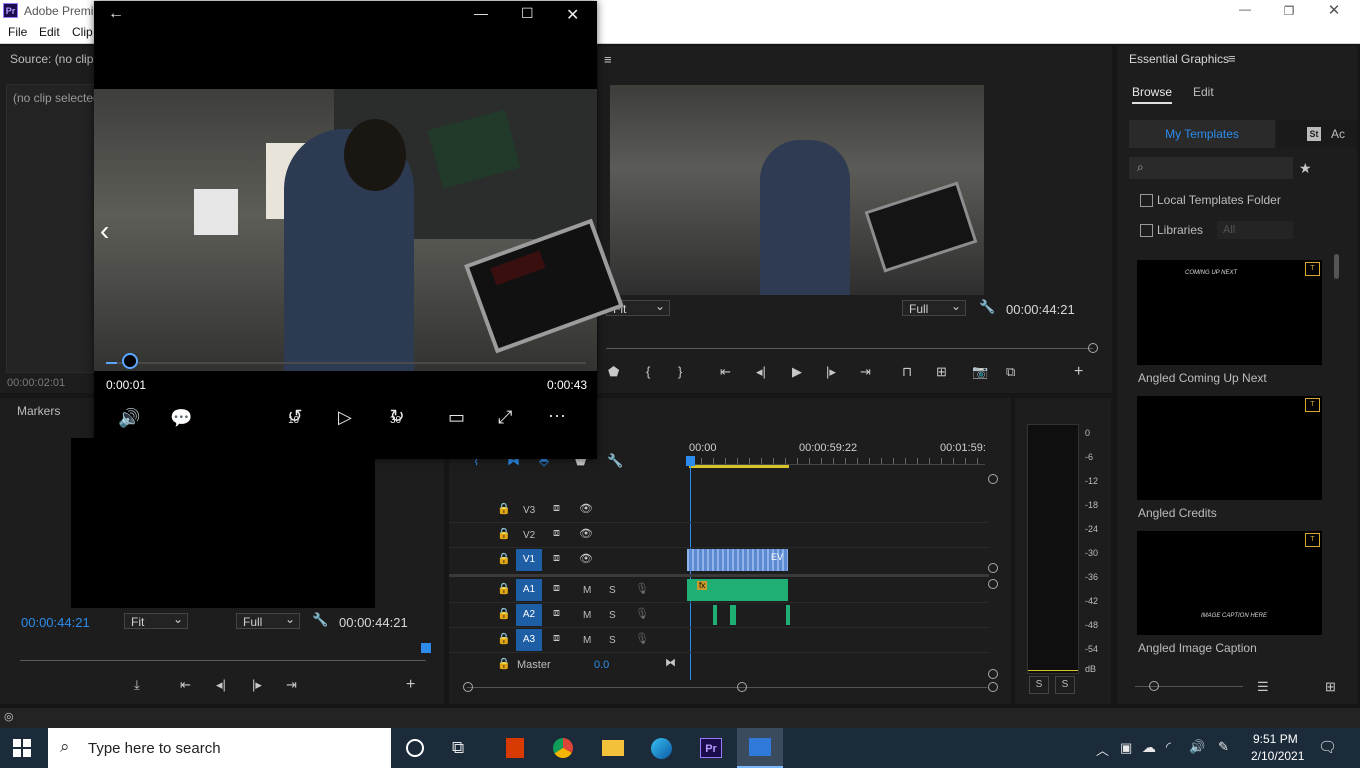 This screenshot has height=768, width=1360. Describe the element at coordinates (737, 590) in the screenshot. I see `audio-clip: fx` at that location.